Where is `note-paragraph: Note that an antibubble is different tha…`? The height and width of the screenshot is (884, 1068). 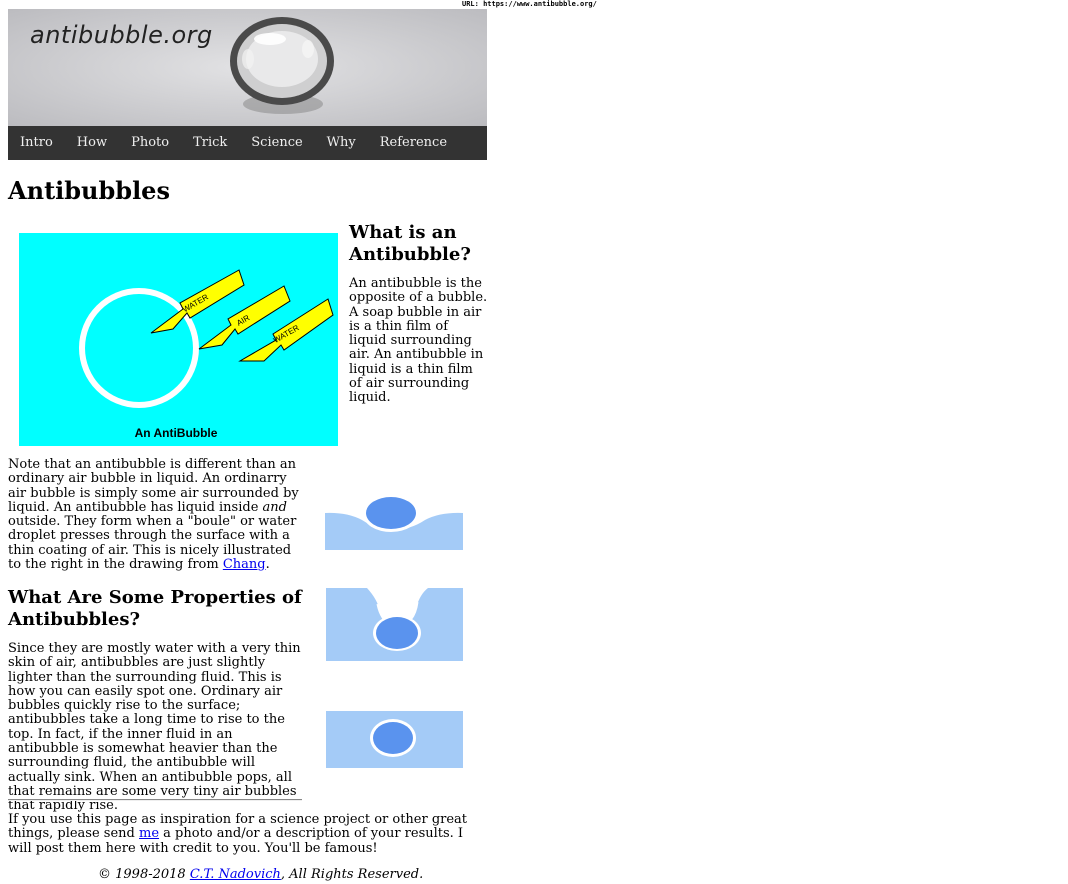 note-paragraph: Note that an antibubble is different tha… is located at coordinates (155, 515).